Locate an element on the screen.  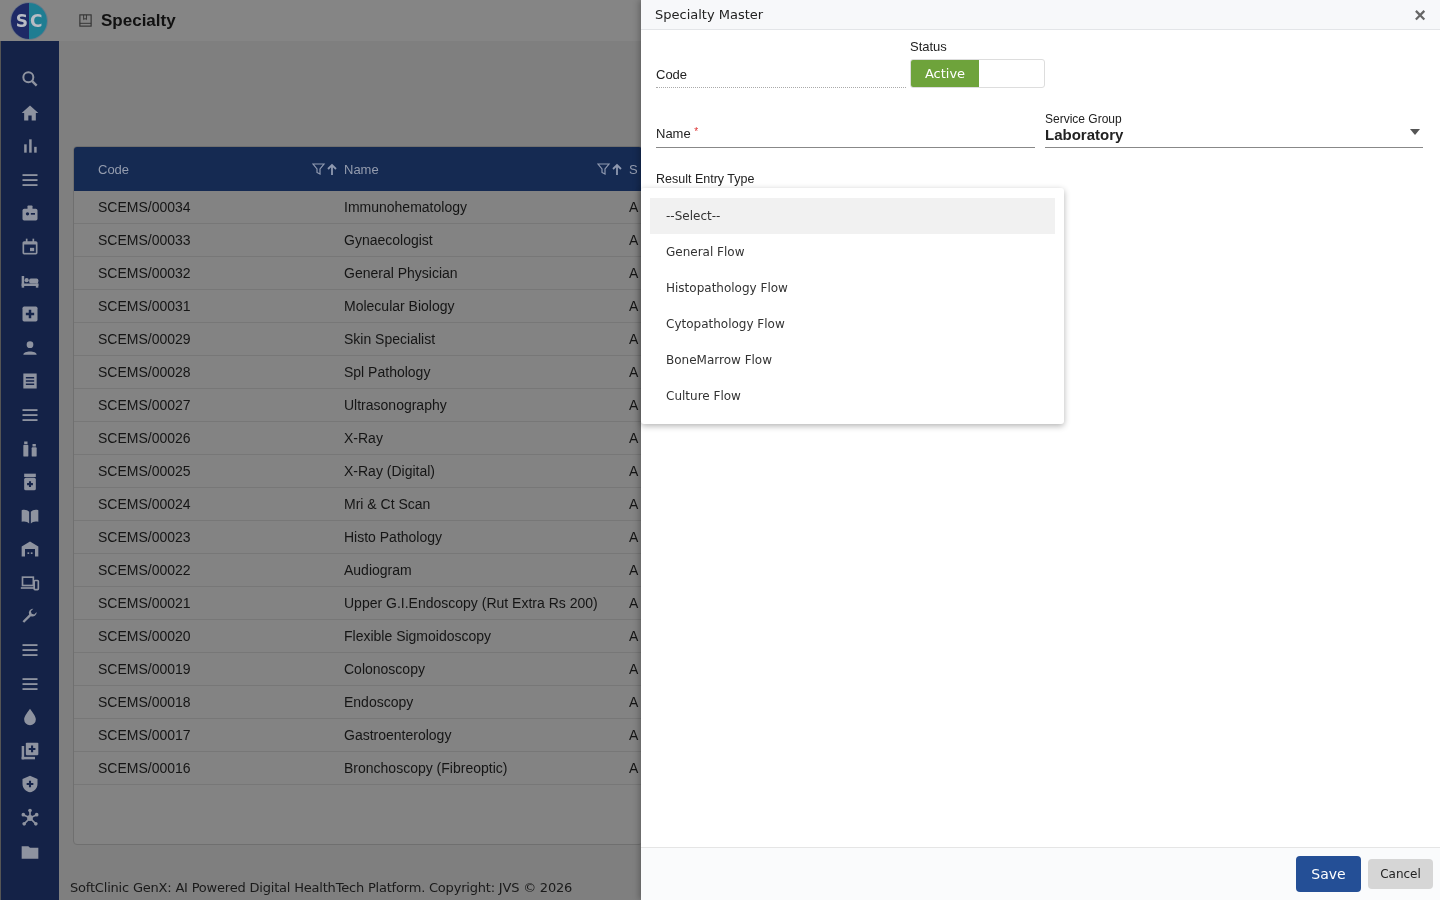
table-cell-text: SCEMS/00017 is located at coordinates (144, 735).